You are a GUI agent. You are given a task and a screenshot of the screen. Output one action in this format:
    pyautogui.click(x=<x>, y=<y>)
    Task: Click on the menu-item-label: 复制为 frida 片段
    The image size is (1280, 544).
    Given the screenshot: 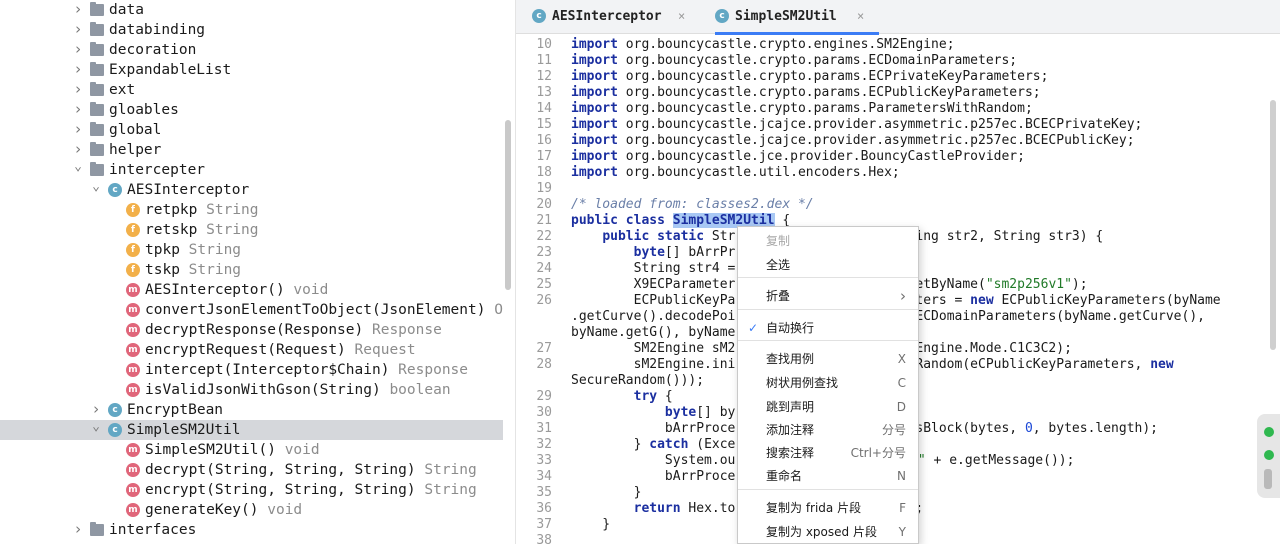 What is the action you would take?
    pyautogui.click(x=814, y=508)
    